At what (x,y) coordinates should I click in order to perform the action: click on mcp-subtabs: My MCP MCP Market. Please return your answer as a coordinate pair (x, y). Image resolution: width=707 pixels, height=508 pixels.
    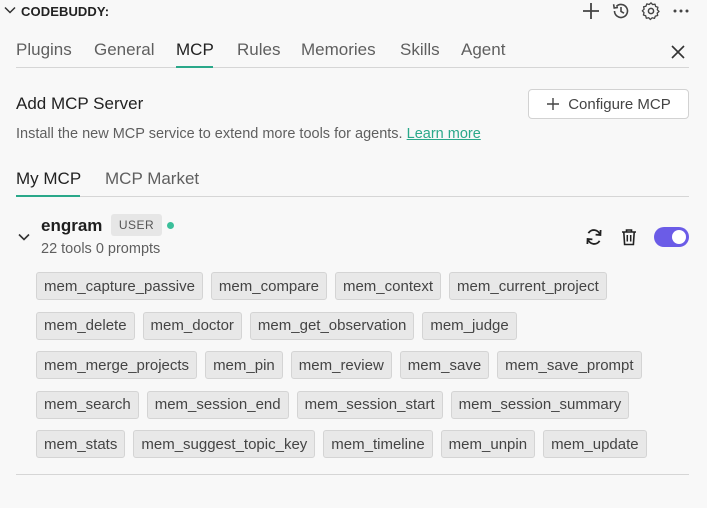
    Looking at the image, I should click on (352, 181).